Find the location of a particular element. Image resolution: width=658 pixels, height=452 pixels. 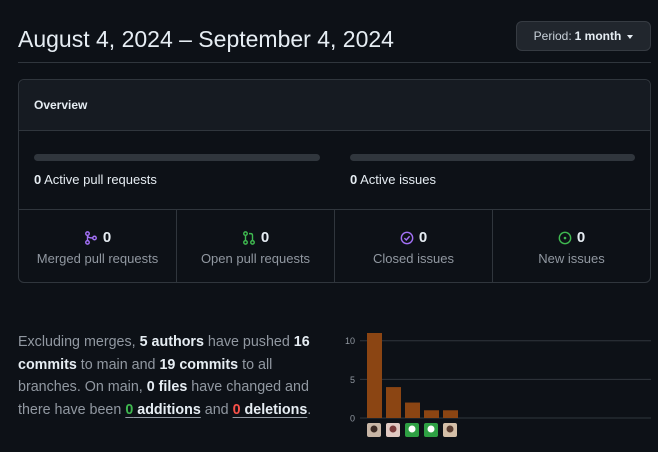

chart-y-tick-label: 0 is located at coordinates (352, 419).